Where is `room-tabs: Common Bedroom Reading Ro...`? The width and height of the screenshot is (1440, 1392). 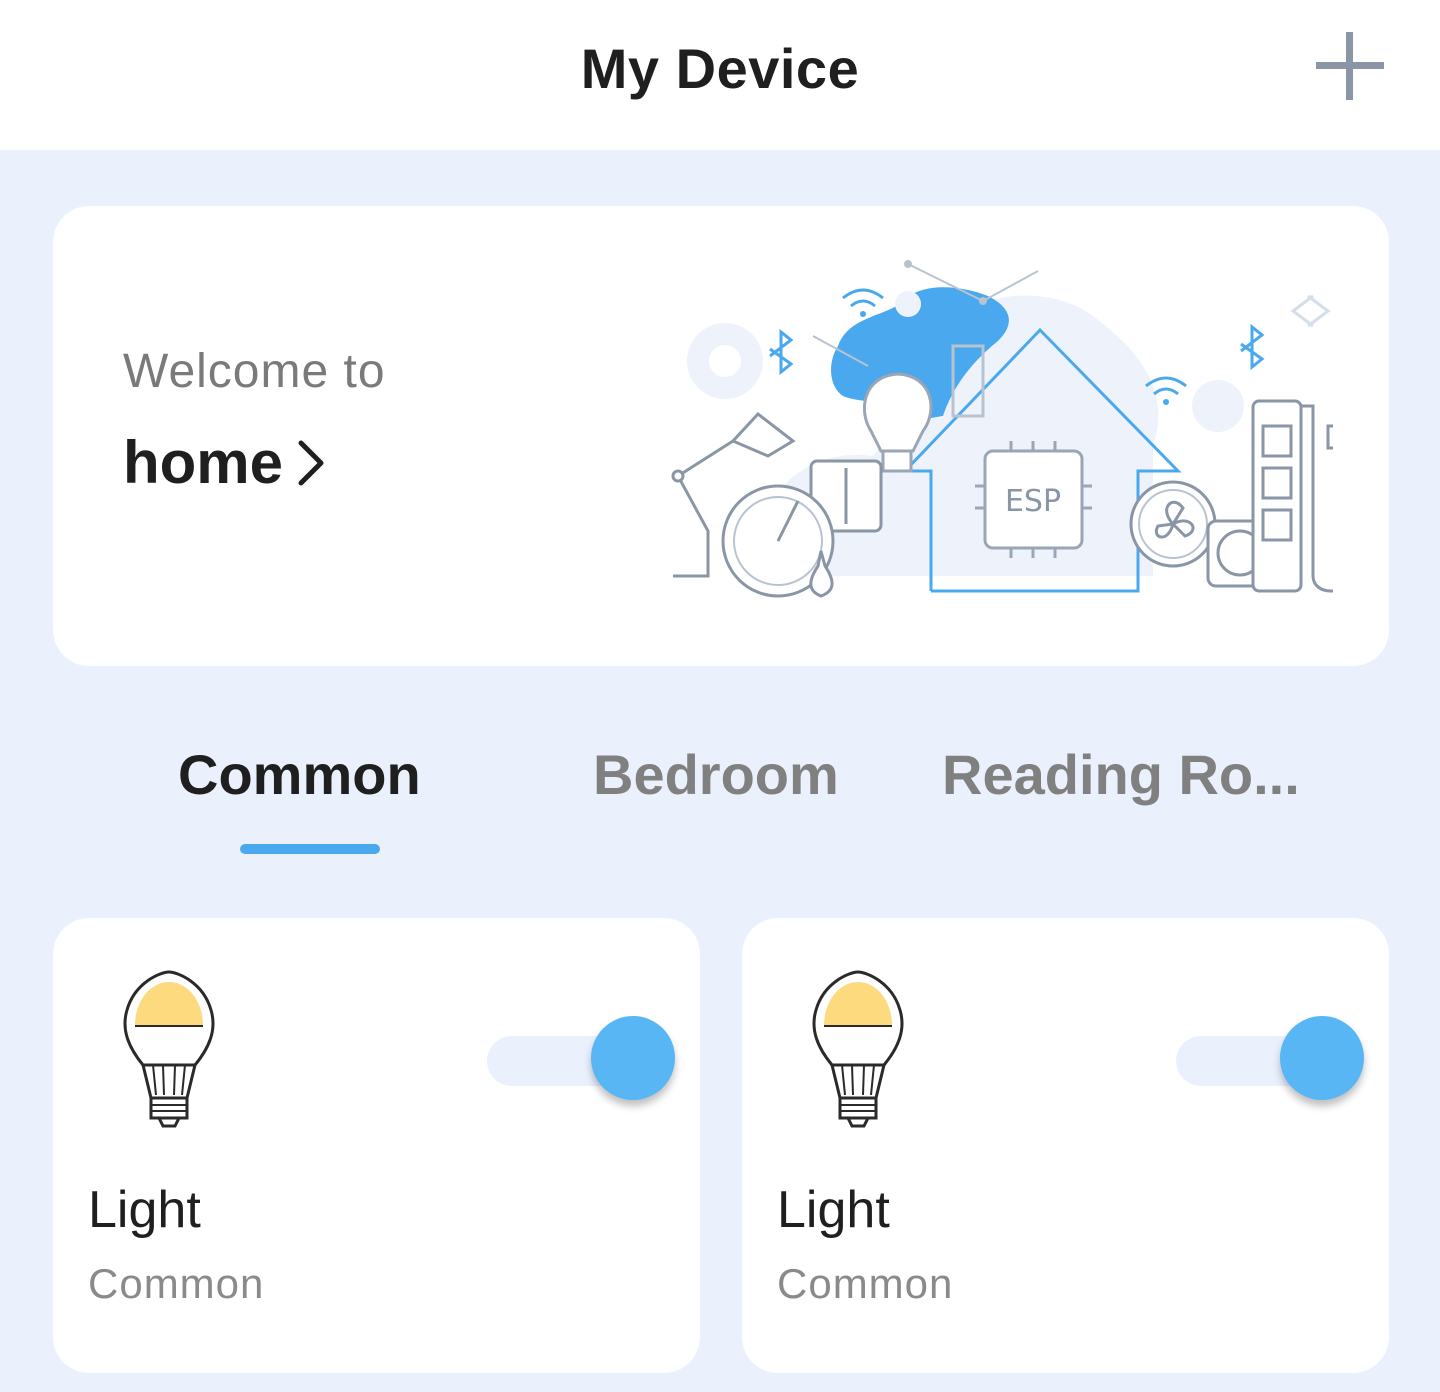 room-tabs: Common Bedroom Reading Ro... is located at coordinates (720, 790).